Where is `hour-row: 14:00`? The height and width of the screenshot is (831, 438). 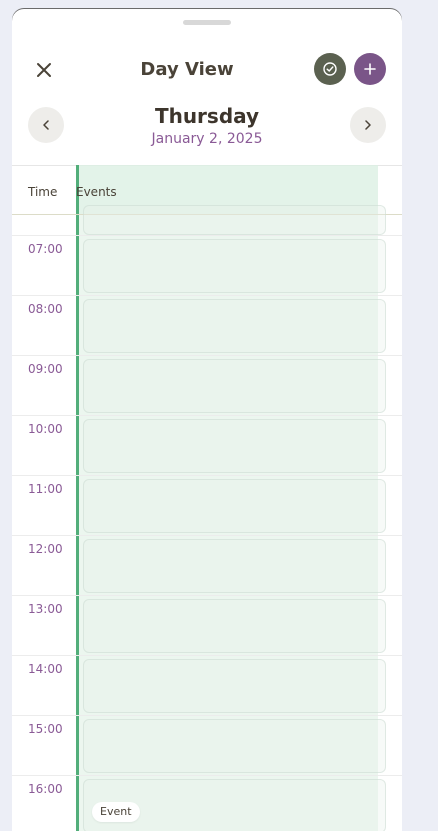 hour-row: 14:00 is located at coordinates (207, 685).